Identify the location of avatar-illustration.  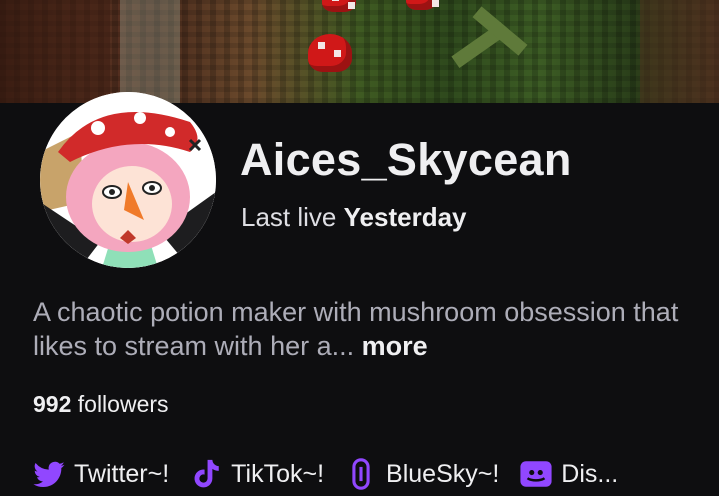
(128, 180).